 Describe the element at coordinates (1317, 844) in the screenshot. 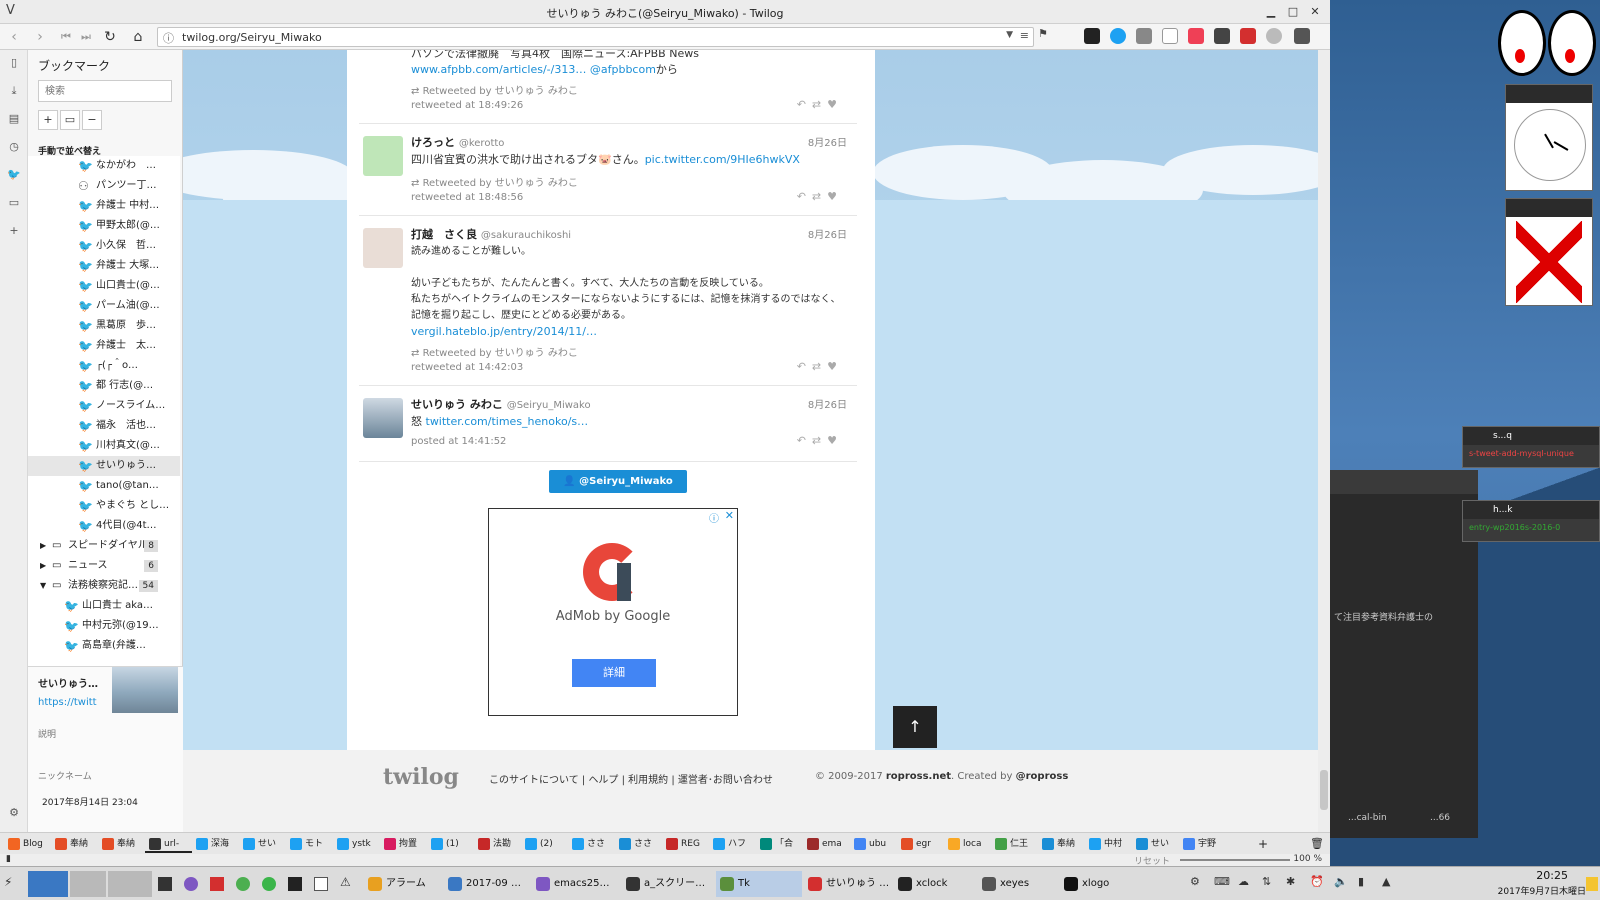

I see `trash-icon: 🗑` at that location.